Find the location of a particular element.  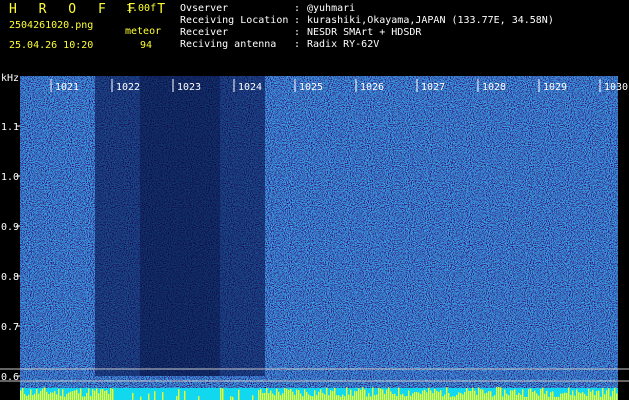

frequency-label-1026: 1026 is located at coordinates (372, 87).